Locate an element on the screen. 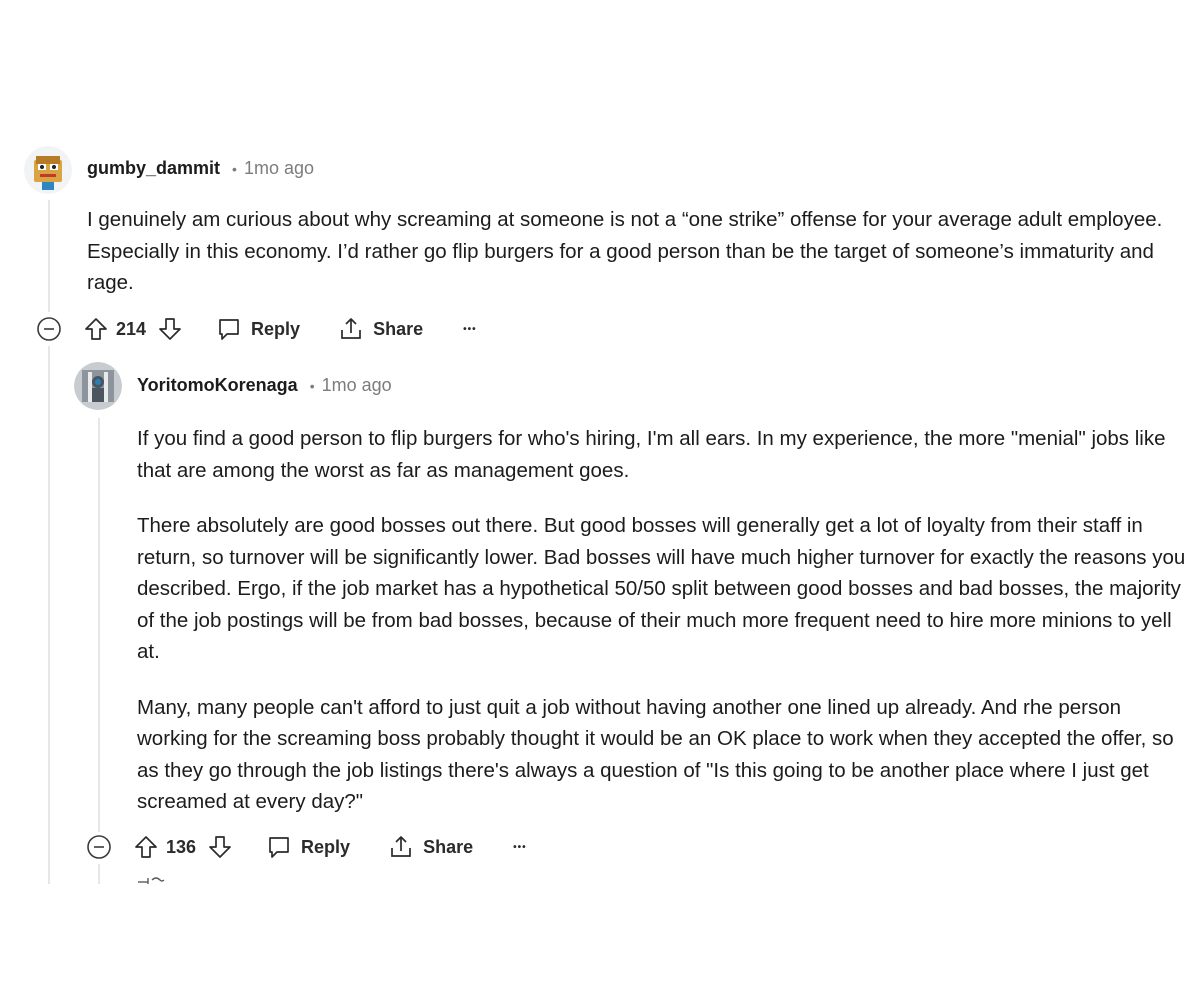 Image resolution: width=1200 pixels, height=1006 pixels. thread-line-parent-lower is located at coordinates (49, 615).